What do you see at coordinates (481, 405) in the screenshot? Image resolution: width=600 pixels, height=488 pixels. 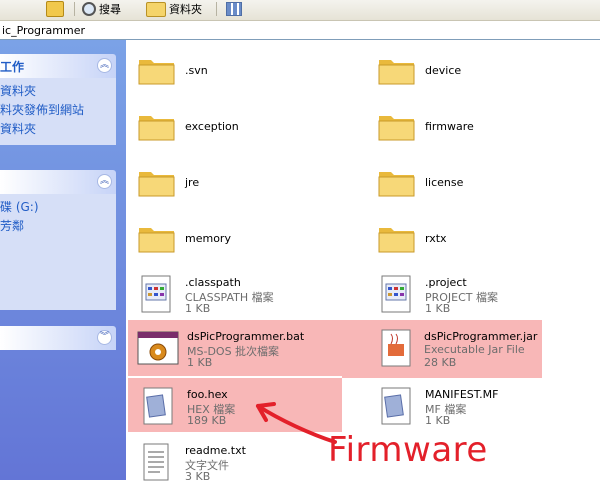 I see `file-item: MANIFEST.MF MF 檔案 1 KB` at bounding box center [481, 405].